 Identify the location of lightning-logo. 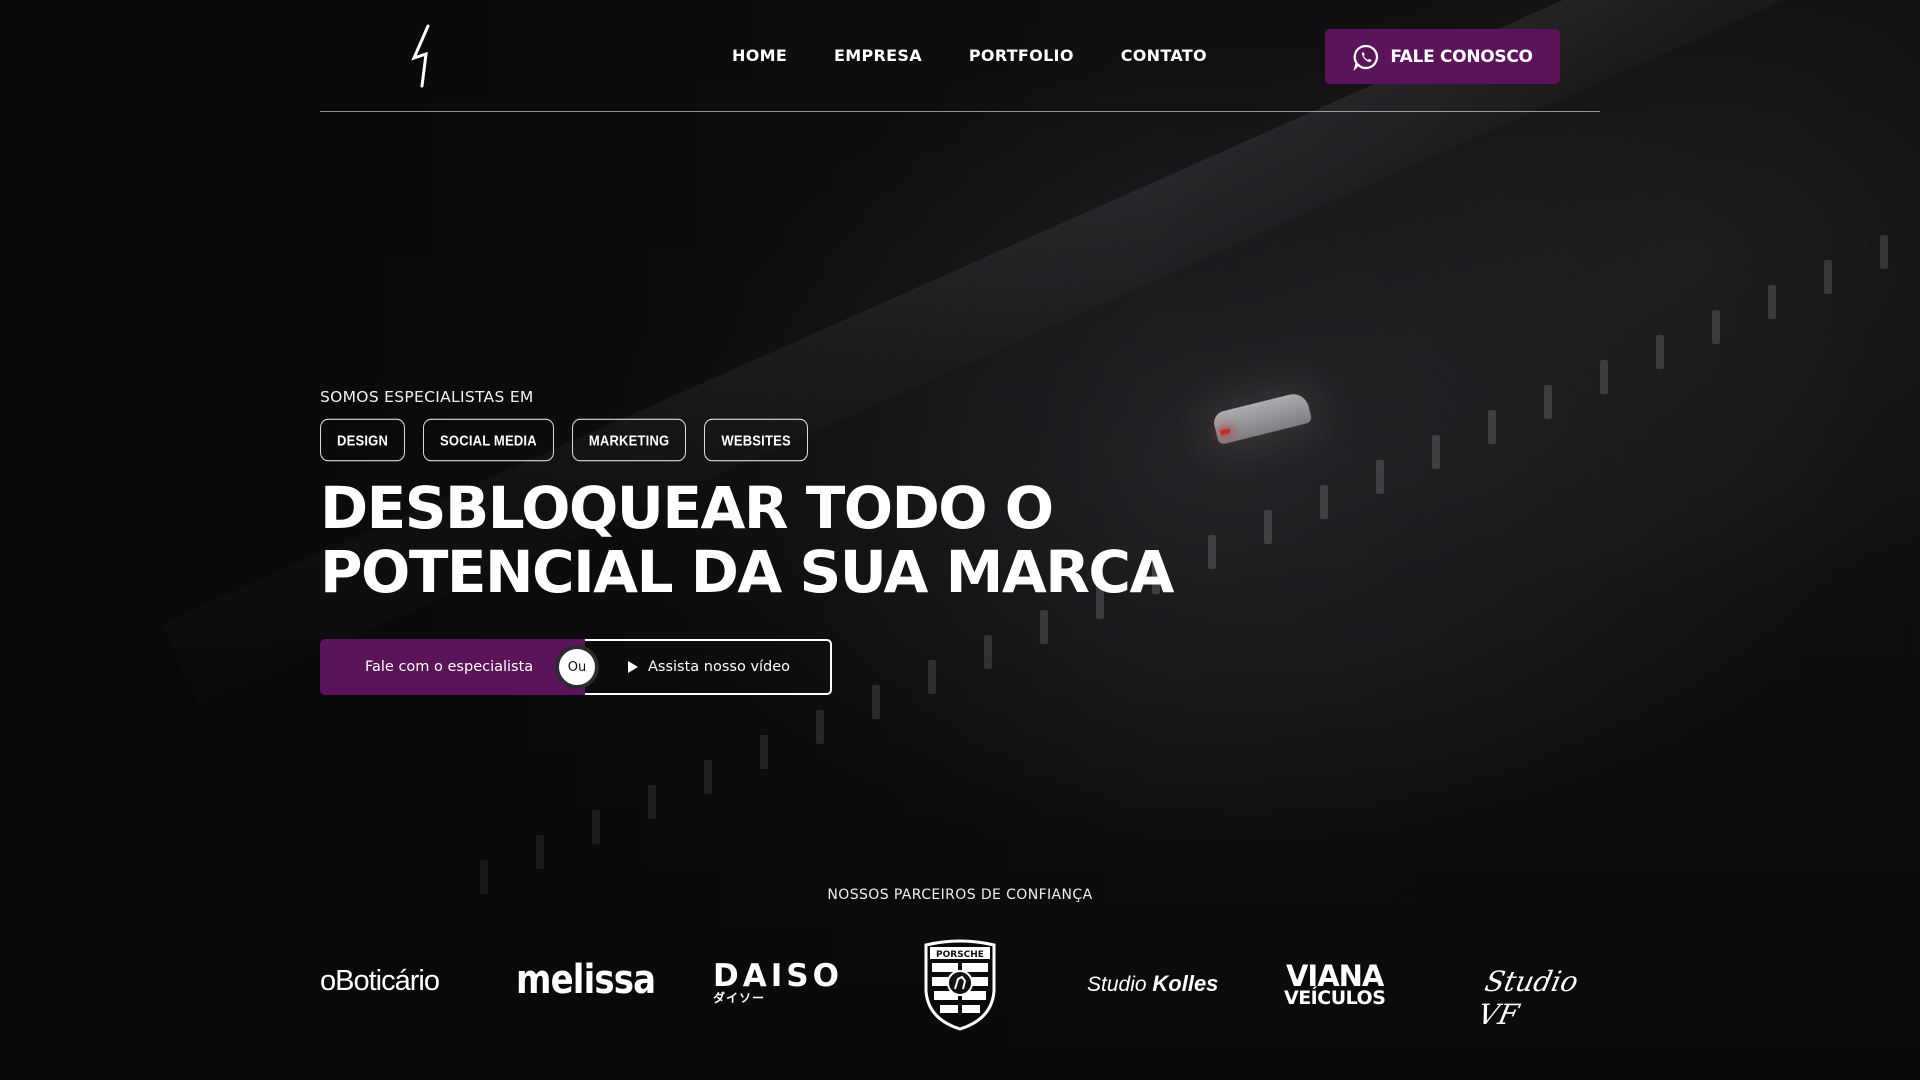
(426, 56).